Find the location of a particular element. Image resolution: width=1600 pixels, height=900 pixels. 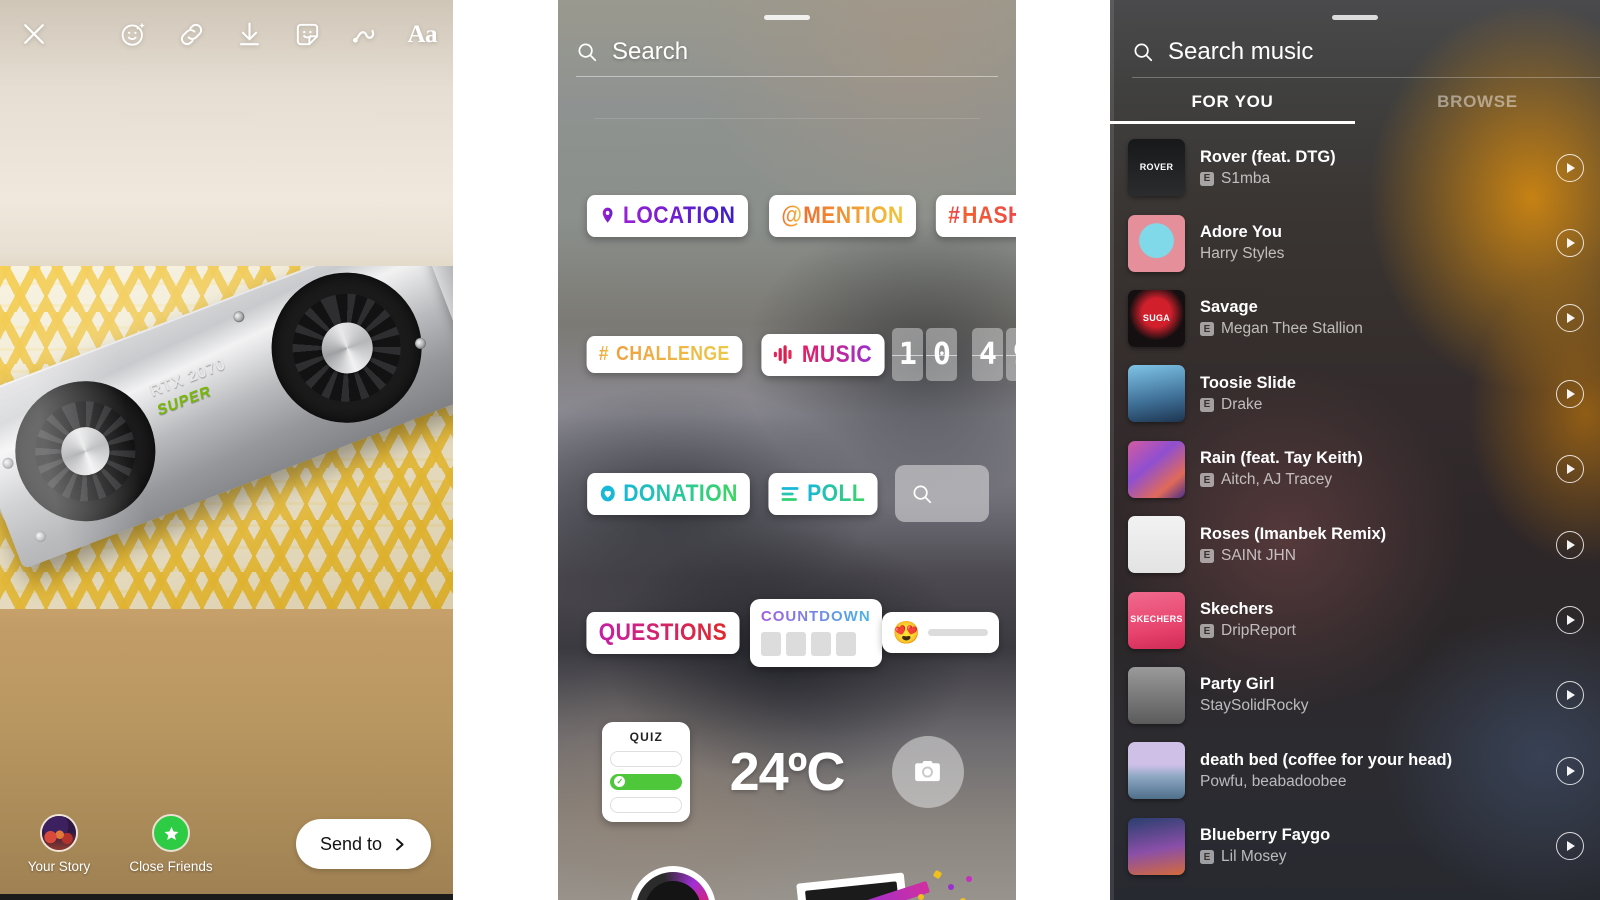

gpu-super-text: SUPER is located at coordinates (184, 401).